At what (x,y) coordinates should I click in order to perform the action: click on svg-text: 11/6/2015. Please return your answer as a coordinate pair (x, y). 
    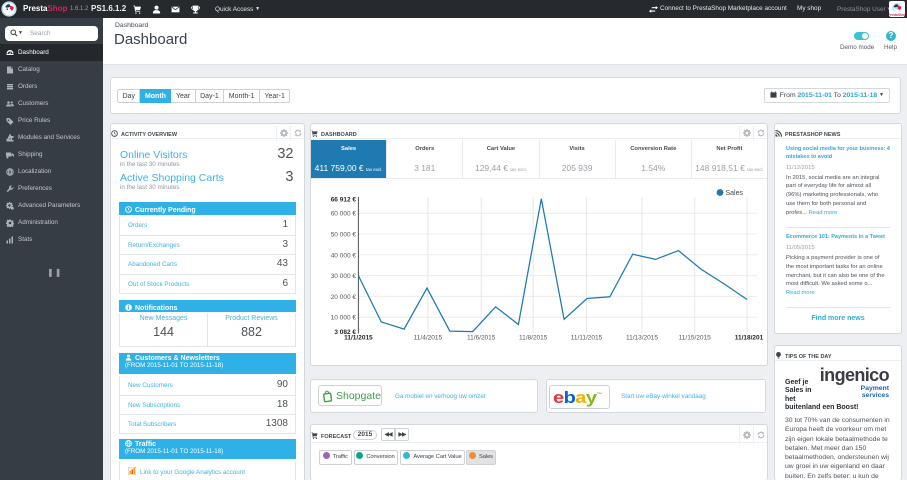
    Looking at the image, I should click on (481, 338).